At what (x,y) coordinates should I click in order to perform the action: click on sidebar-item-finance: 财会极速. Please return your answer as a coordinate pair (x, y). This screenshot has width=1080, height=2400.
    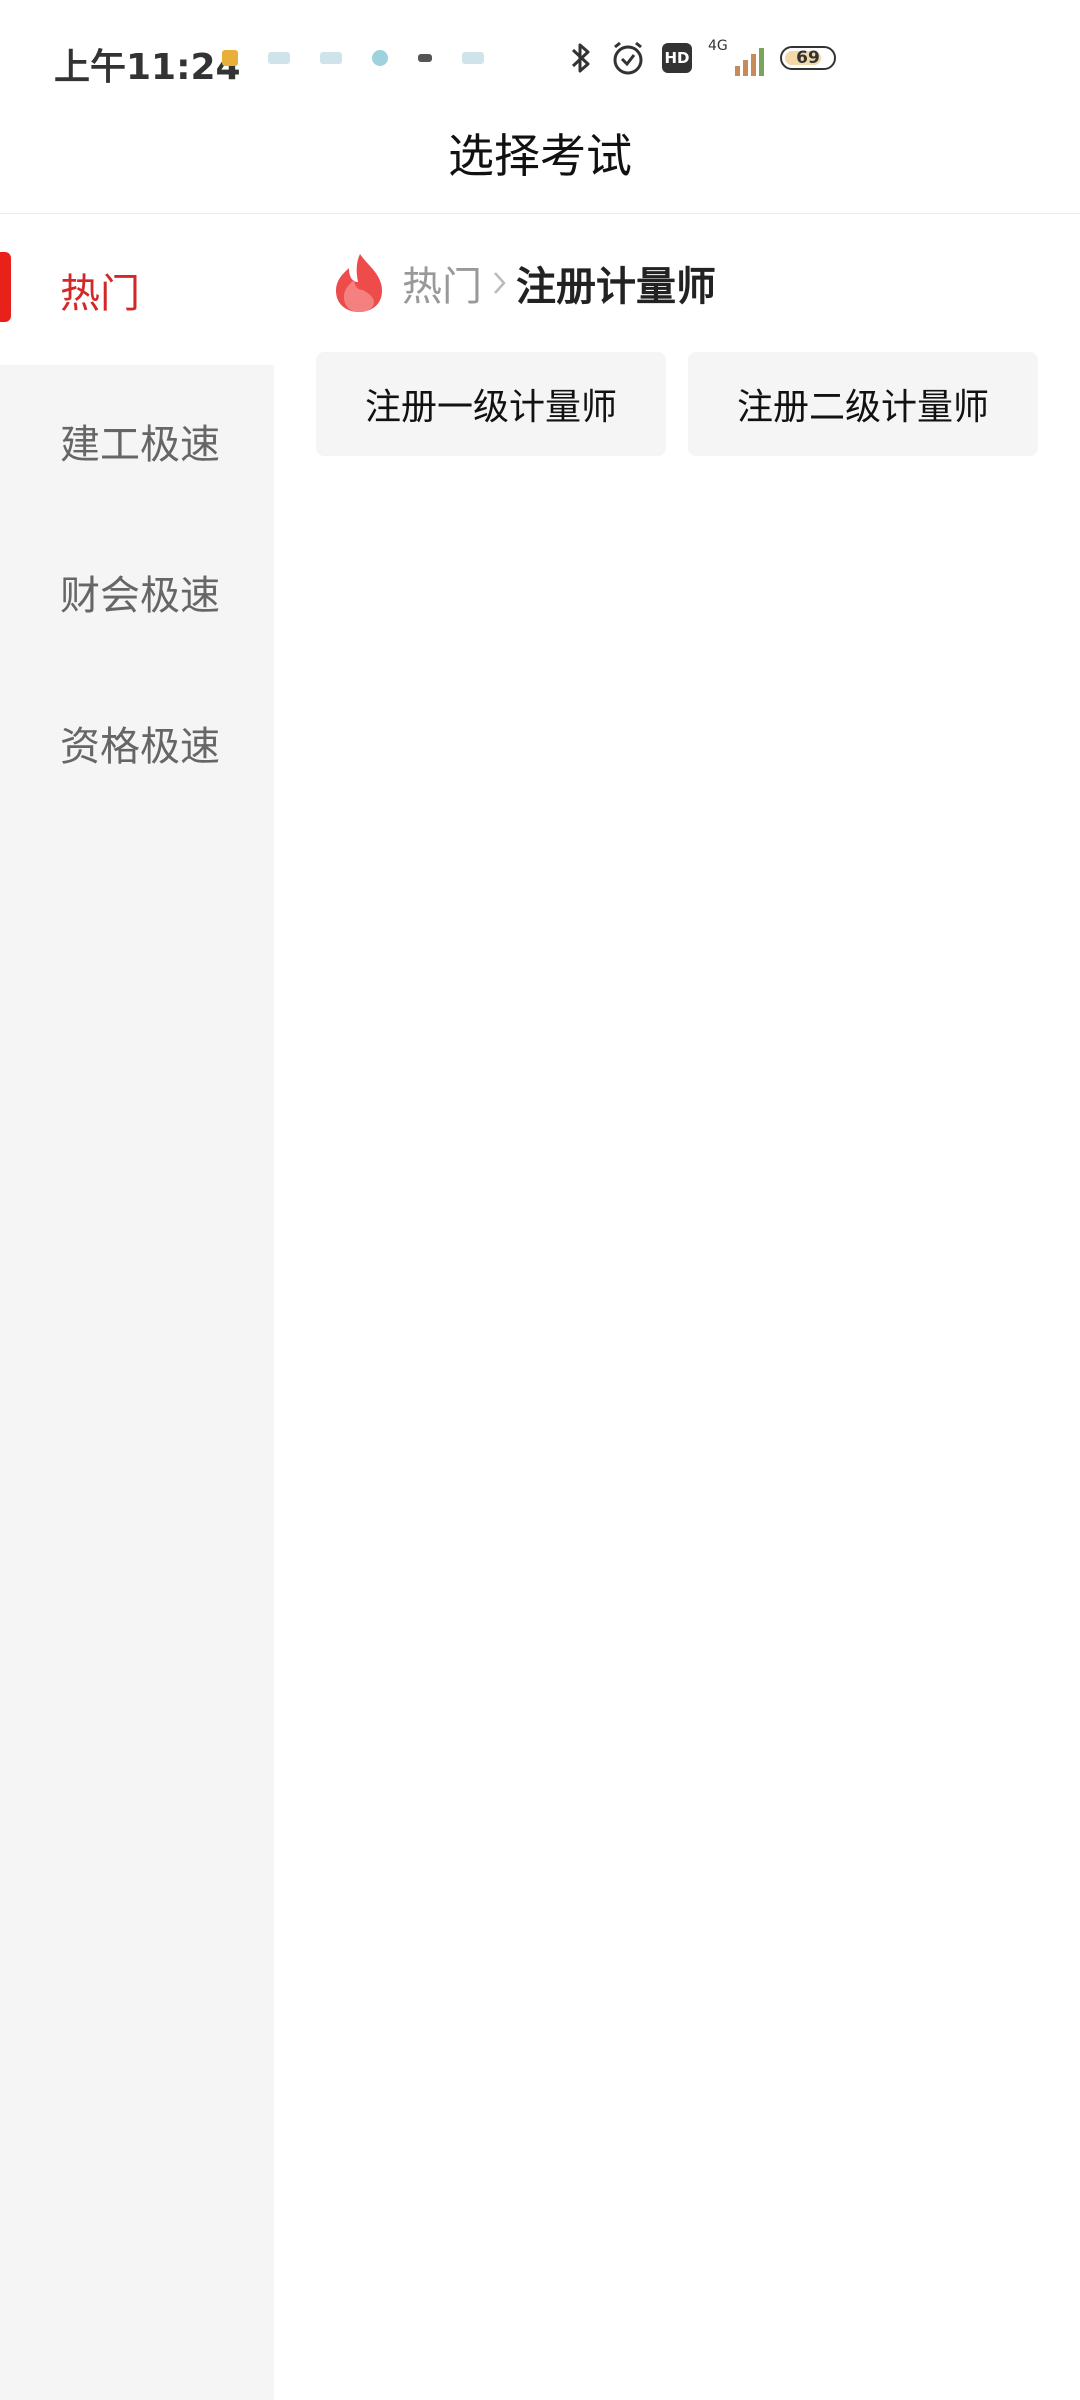
    Looking at the image, I should click on (137, 591).